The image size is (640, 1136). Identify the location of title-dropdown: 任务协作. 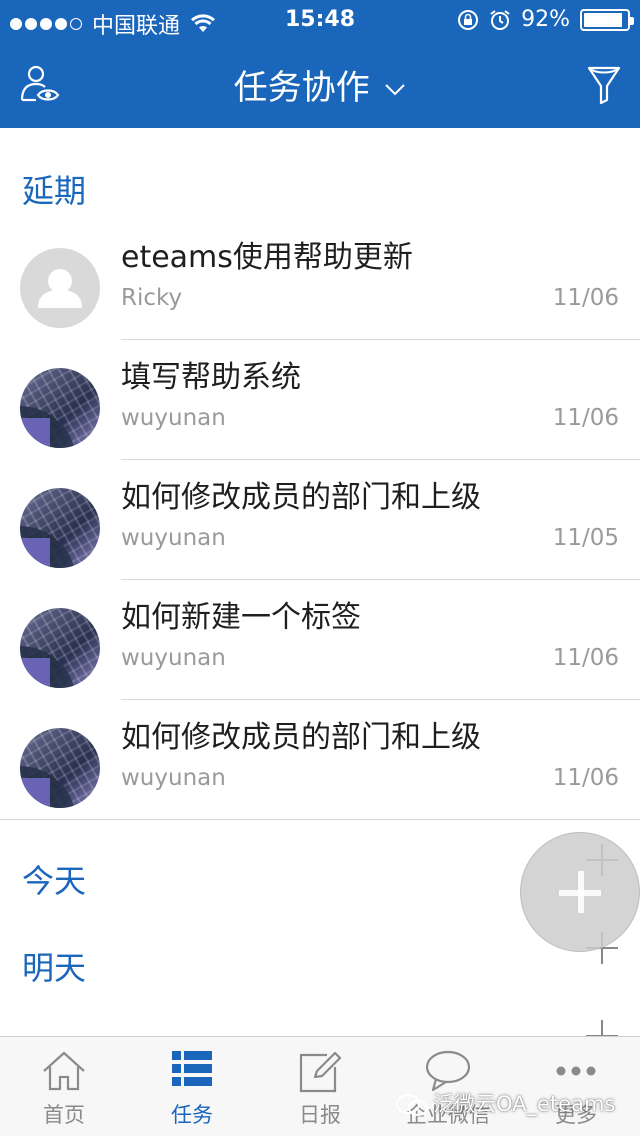
(320, 84).